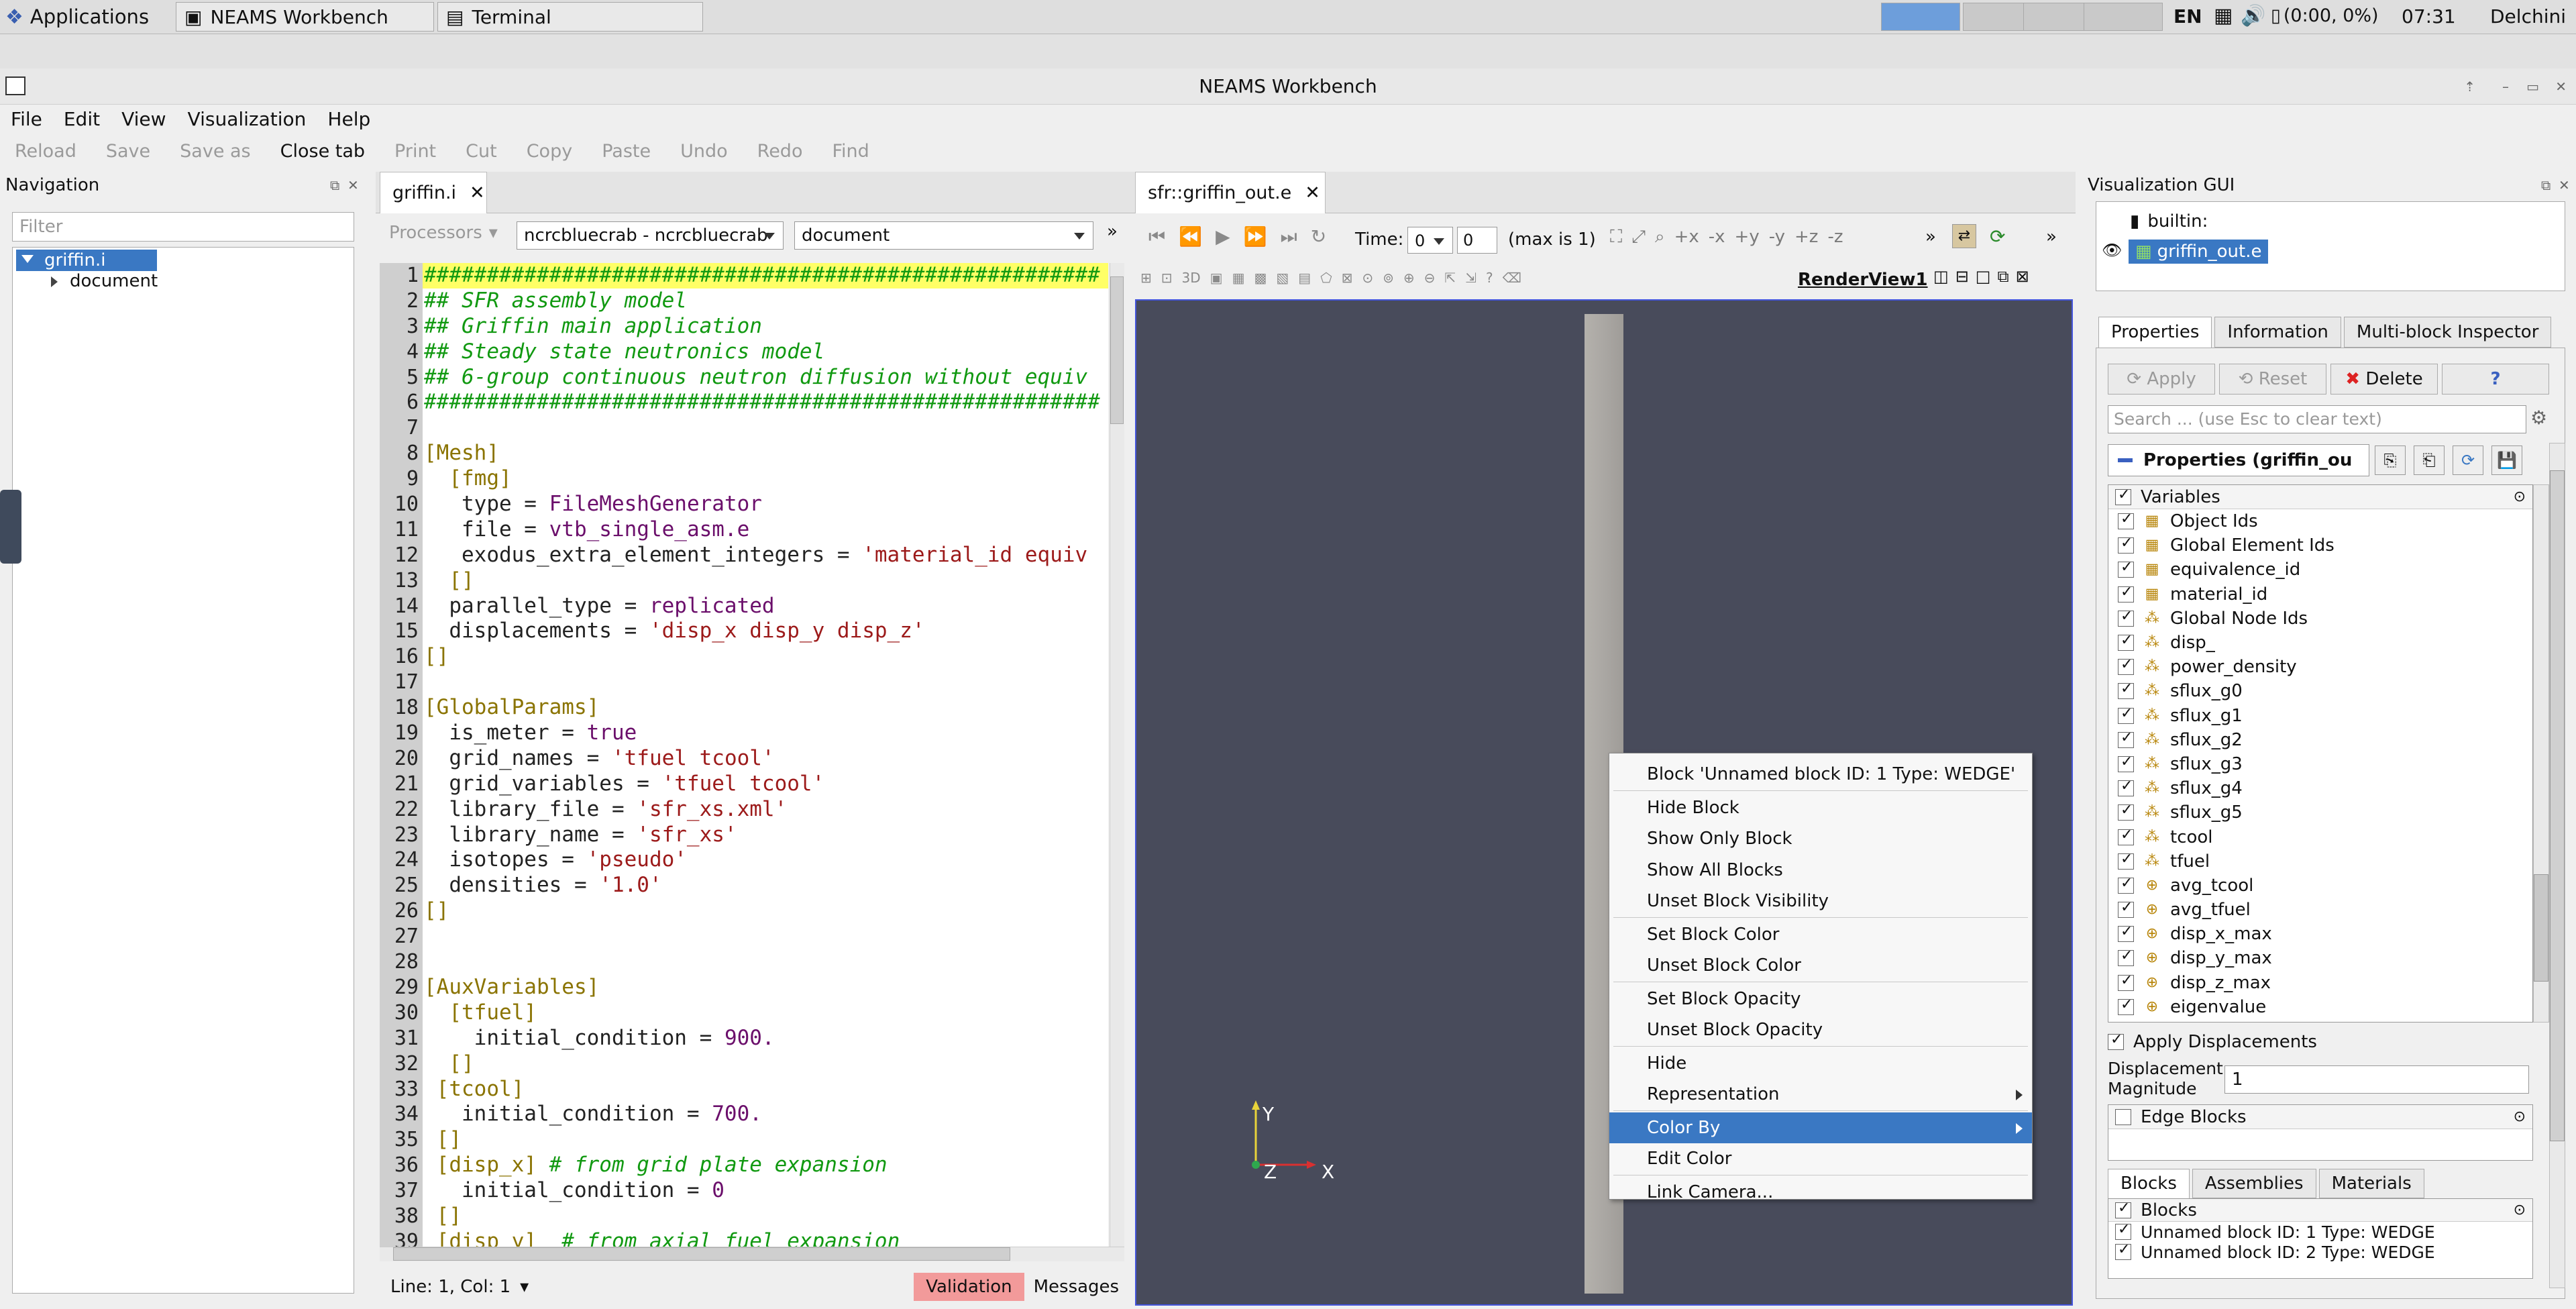  What do you see at coordinates (1806, 238) in the screenshot?
I see `view-plus-z-icon: +z` at bounding box center [1806, 238].